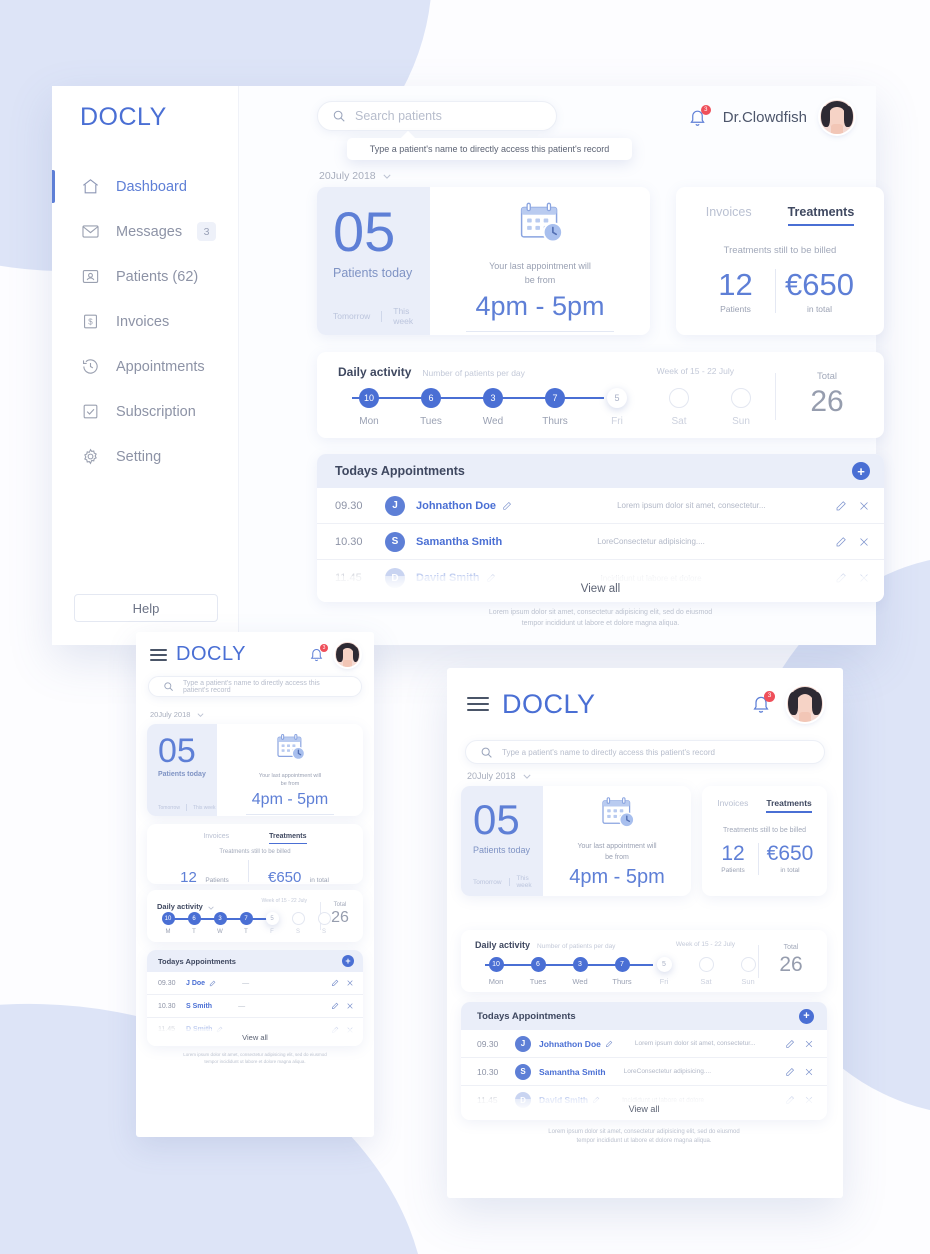  I want to click on search-input: Search patients, so click(398, 116).